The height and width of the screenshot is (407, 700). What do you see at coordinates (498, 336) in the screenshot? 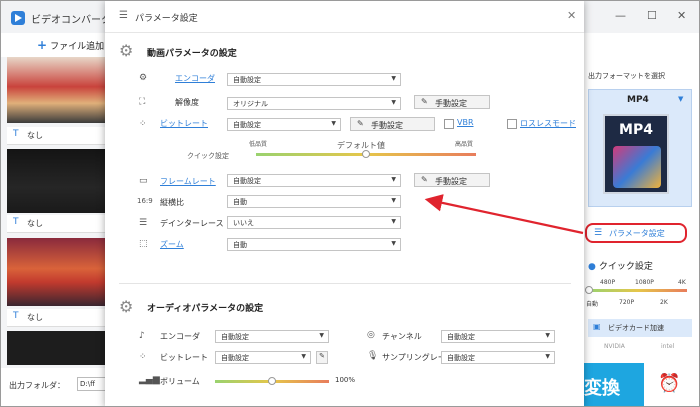
I see `channel-dropdown: 自動設定 ▼` at bounding box center [498, 336].